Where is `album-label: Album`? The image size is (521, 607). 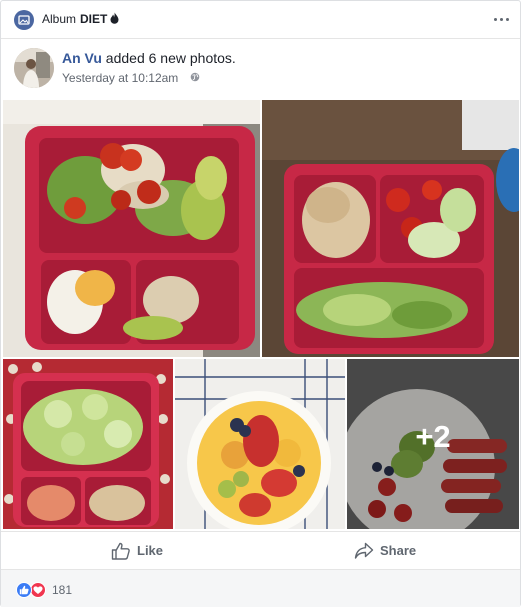
album-label: Album is located at coordinates (59, 19).